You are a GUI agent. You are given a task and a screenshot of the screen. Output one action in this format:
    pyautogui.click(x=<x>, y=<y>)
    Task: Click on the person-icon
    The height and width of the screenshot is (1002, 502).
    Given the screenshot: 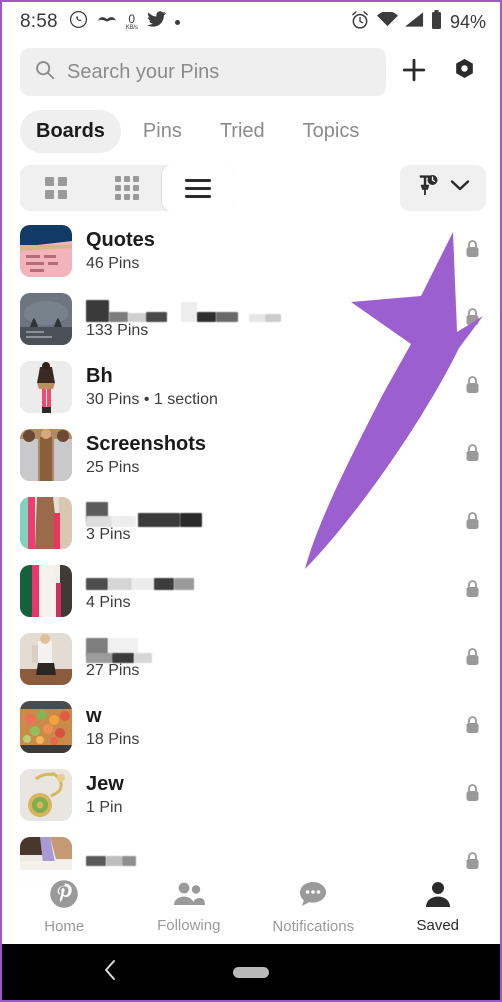 What is the action you would take?
    pyautogui.click(x=438, y=896)
    